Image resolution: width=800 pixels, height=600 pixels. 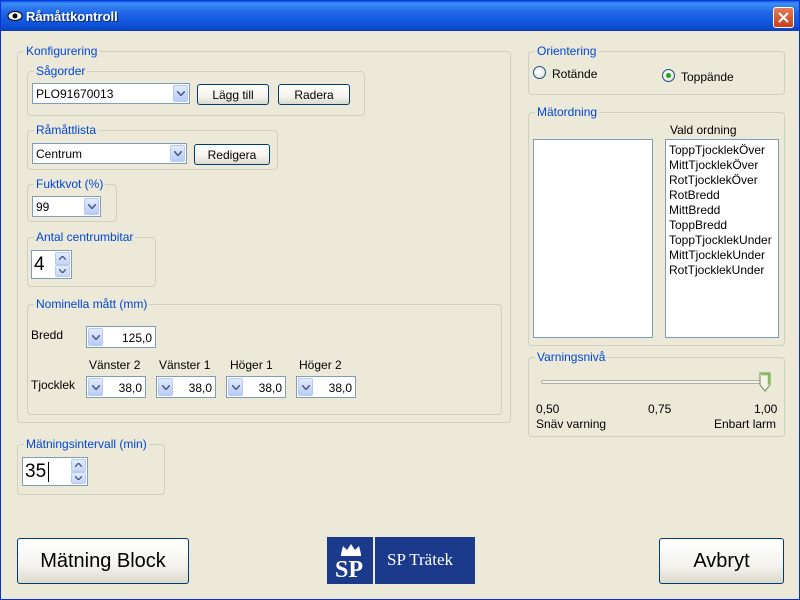 I want to click on bredd-input: 125,0, so click(x=121, y=337).